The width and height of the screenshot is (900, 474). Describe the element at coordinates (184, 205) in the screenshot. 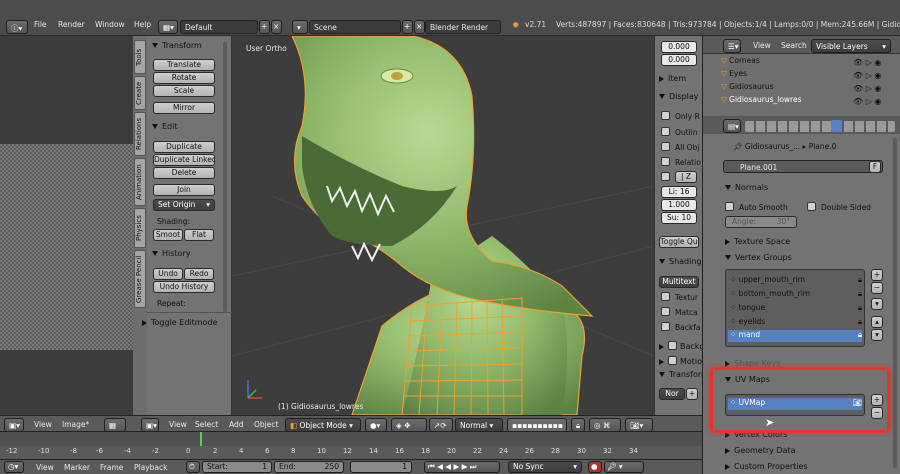

I see `set-origin-dropdown: Set Origin ▾` at that location.